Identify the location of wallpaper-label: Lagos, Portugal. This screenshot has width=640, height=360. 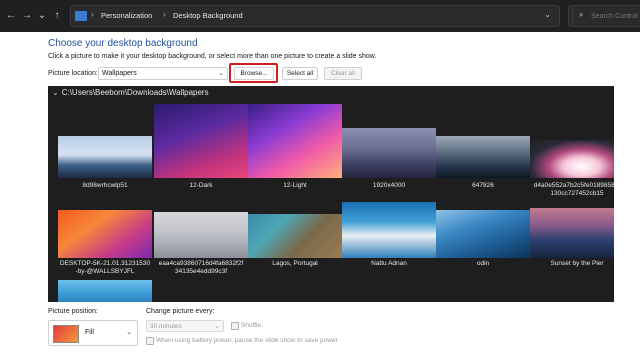
(295, 263).